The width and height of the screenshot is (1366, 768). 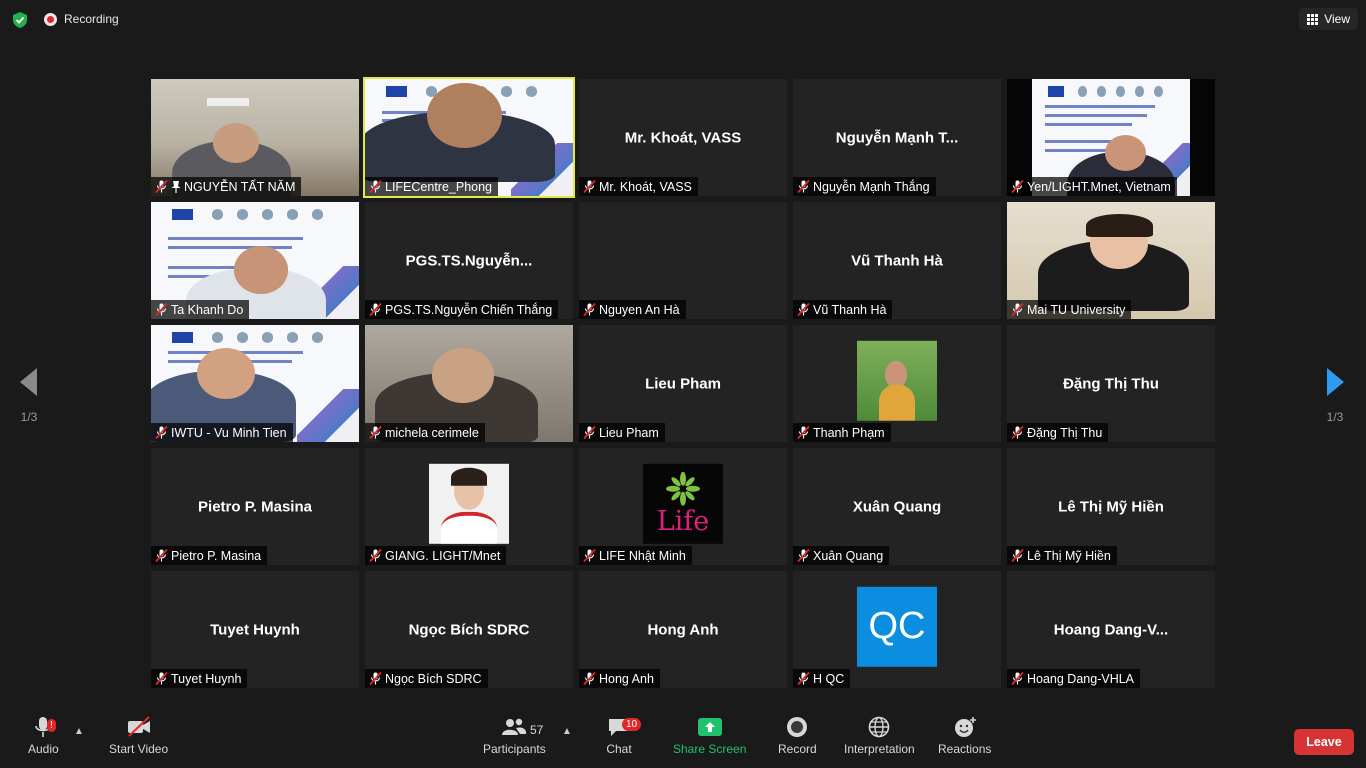 I want to click on reactions-button: Reactions, so click(x=964, y=736).